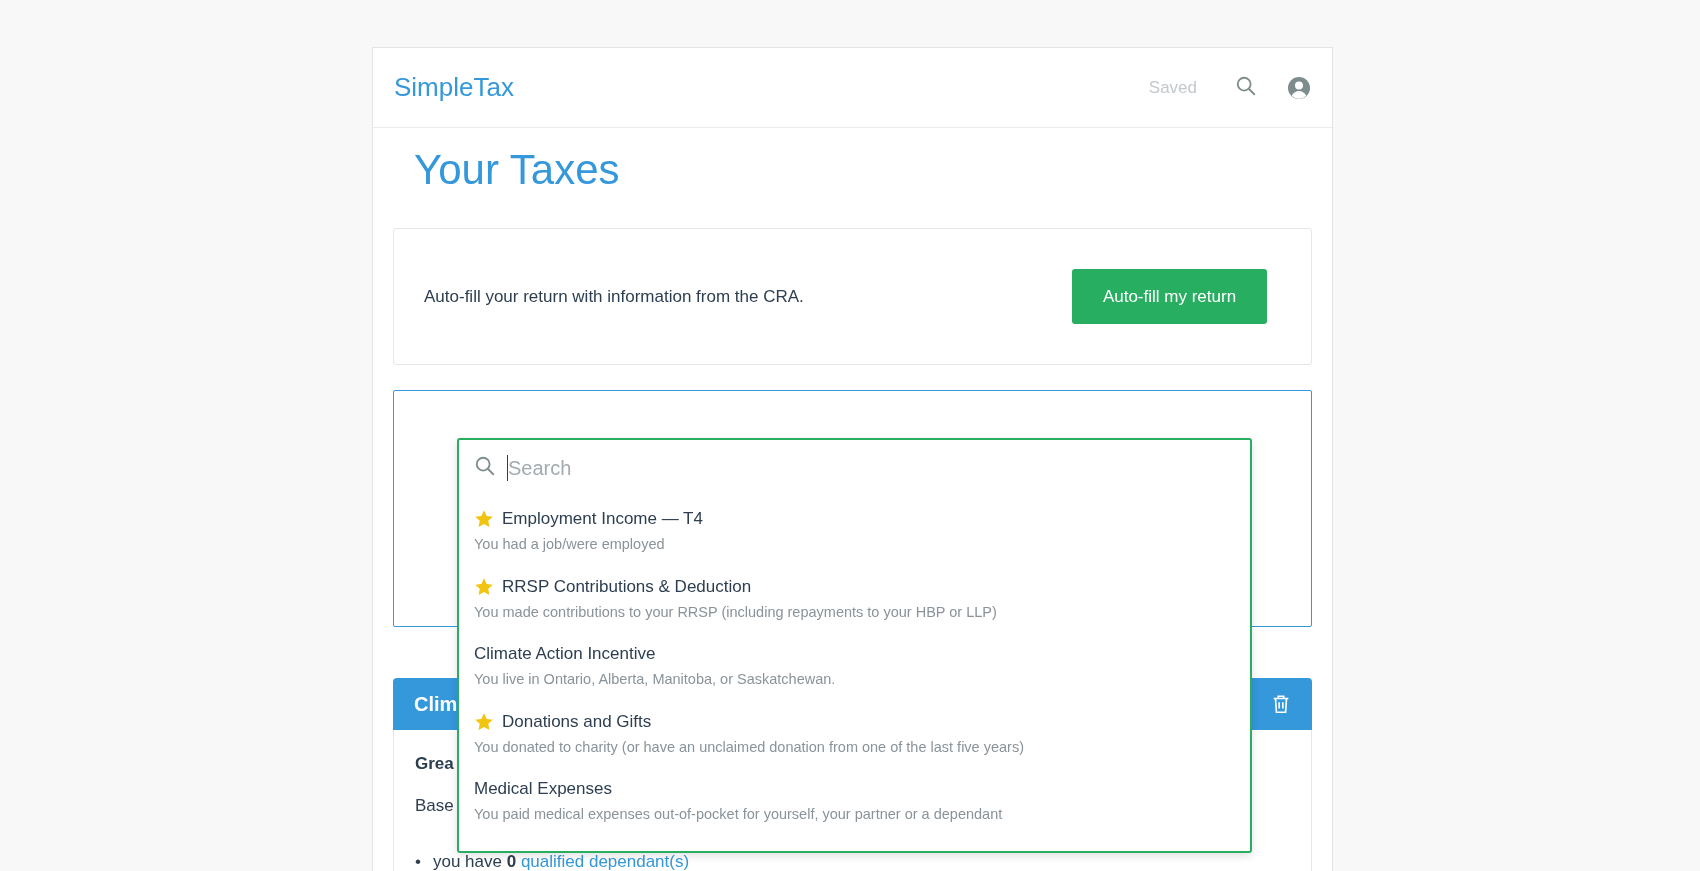 The image size is (1700, 871). Describe the element at coordinates (1172, 87) in the screenshot. I see `save-status: Saved` at that location.